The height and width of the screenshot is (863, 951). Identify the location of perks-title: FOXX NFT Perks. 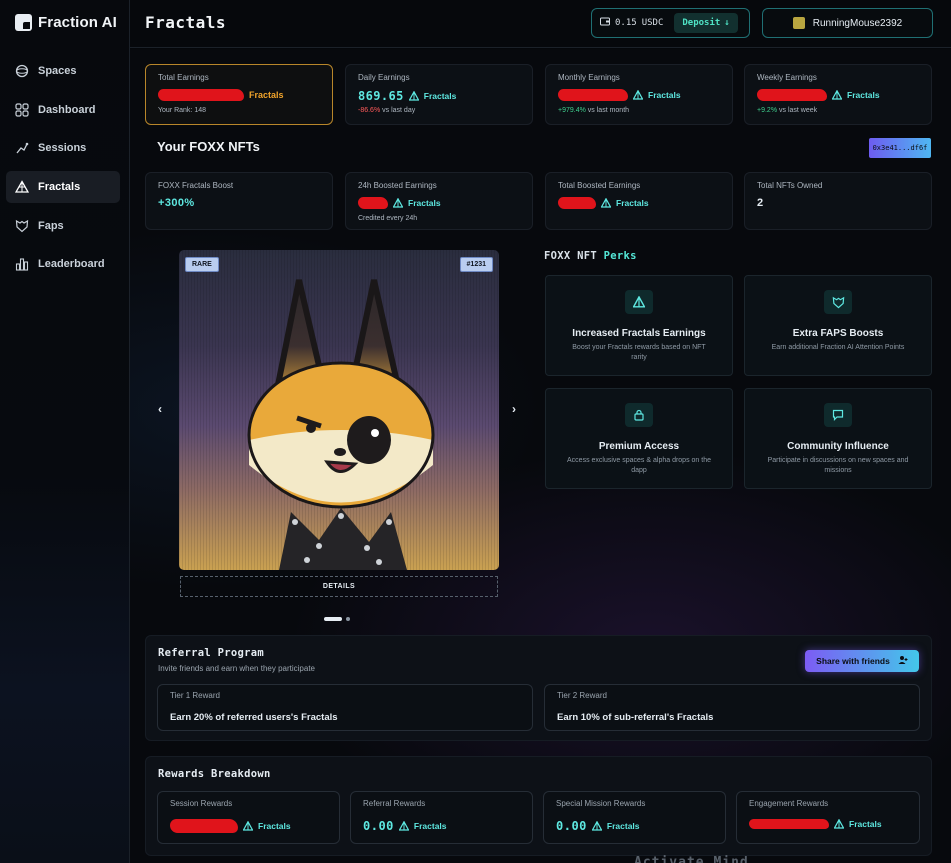
(590, 256).